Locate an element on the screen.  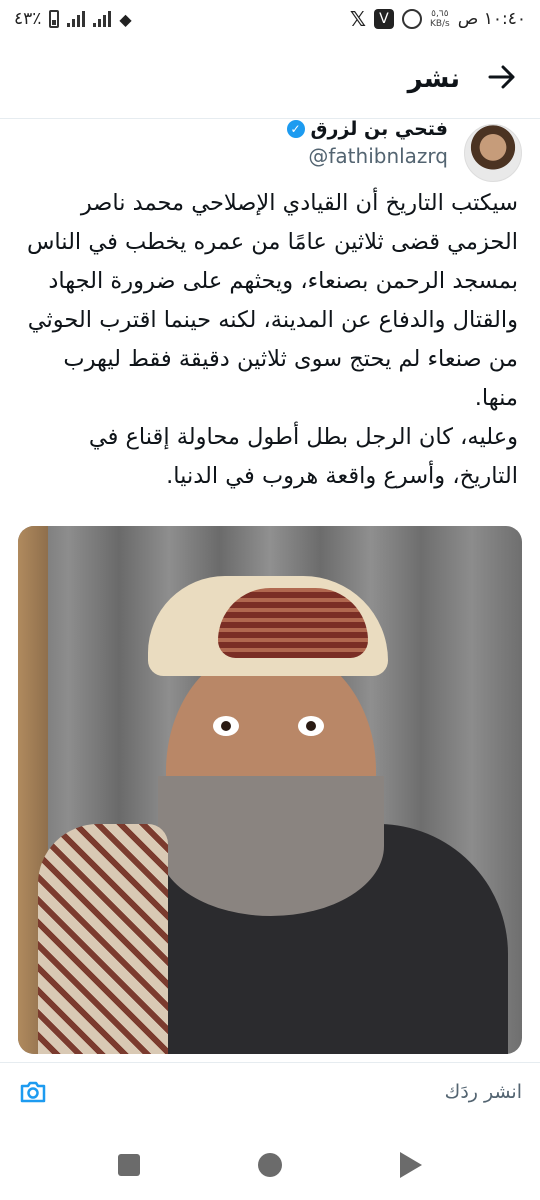
avatar is located at coordinates (493, 153).